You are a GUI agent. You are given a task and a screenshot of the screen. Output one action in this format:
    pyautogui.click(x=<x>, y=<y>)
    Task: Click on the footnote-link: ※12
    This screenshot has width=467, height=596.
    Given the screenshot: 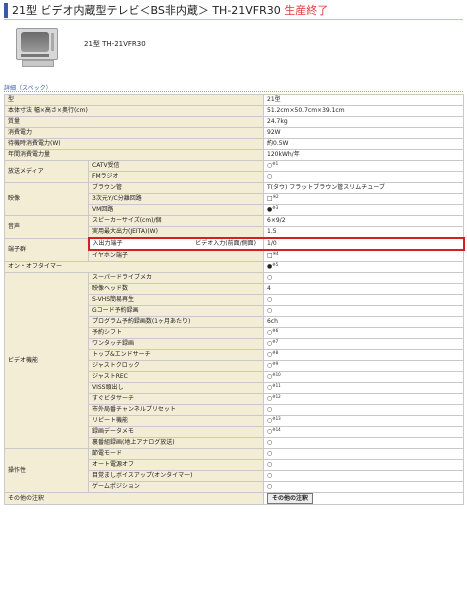 What is the action you would take?
    pyautogui.click(x=276, y=397)
    